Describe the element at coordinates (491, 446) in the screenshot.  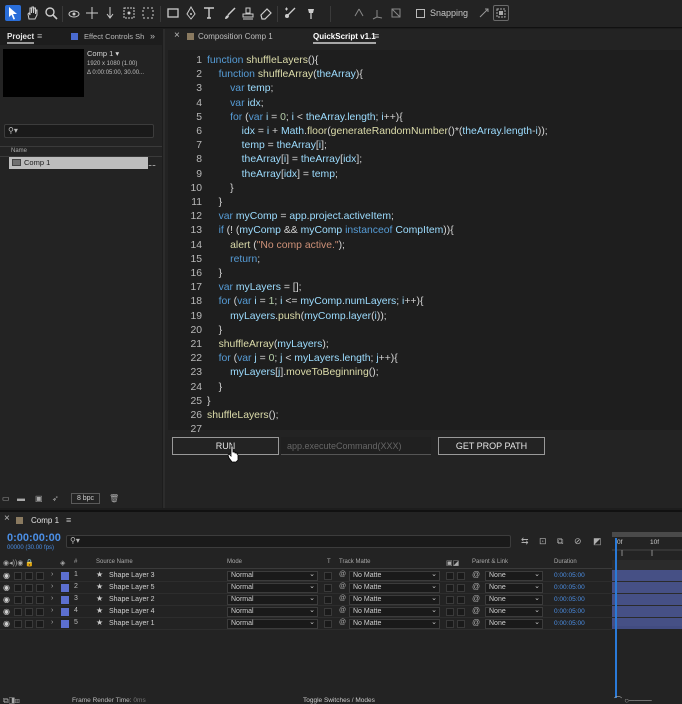
I see `get-prop-path-button: GET PROP PATH` at that location.